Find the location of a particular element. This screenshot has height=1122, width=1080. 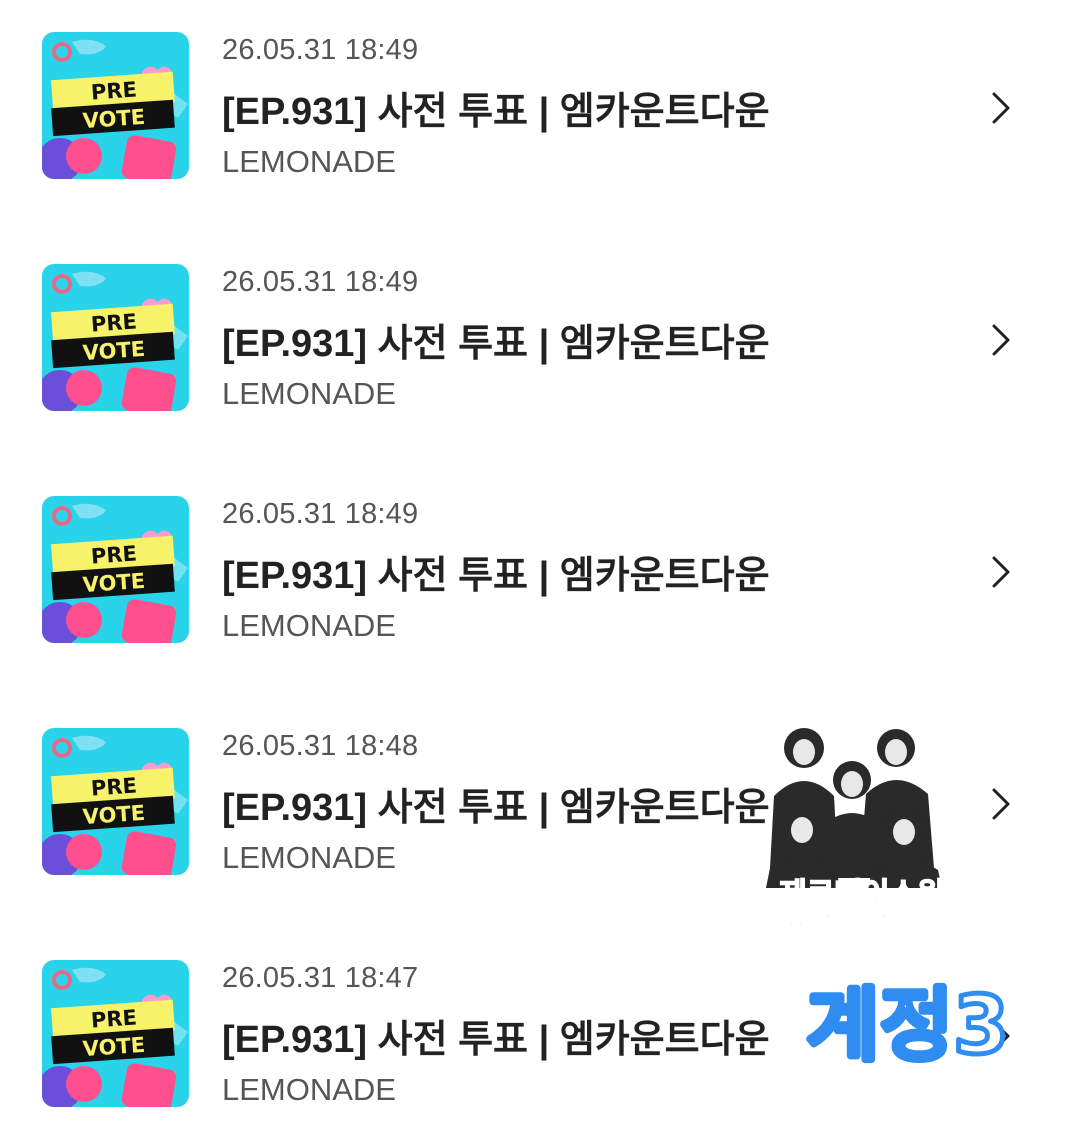

sticker-text-line1: 제로베이스원 is located at coordinates (862, 894).